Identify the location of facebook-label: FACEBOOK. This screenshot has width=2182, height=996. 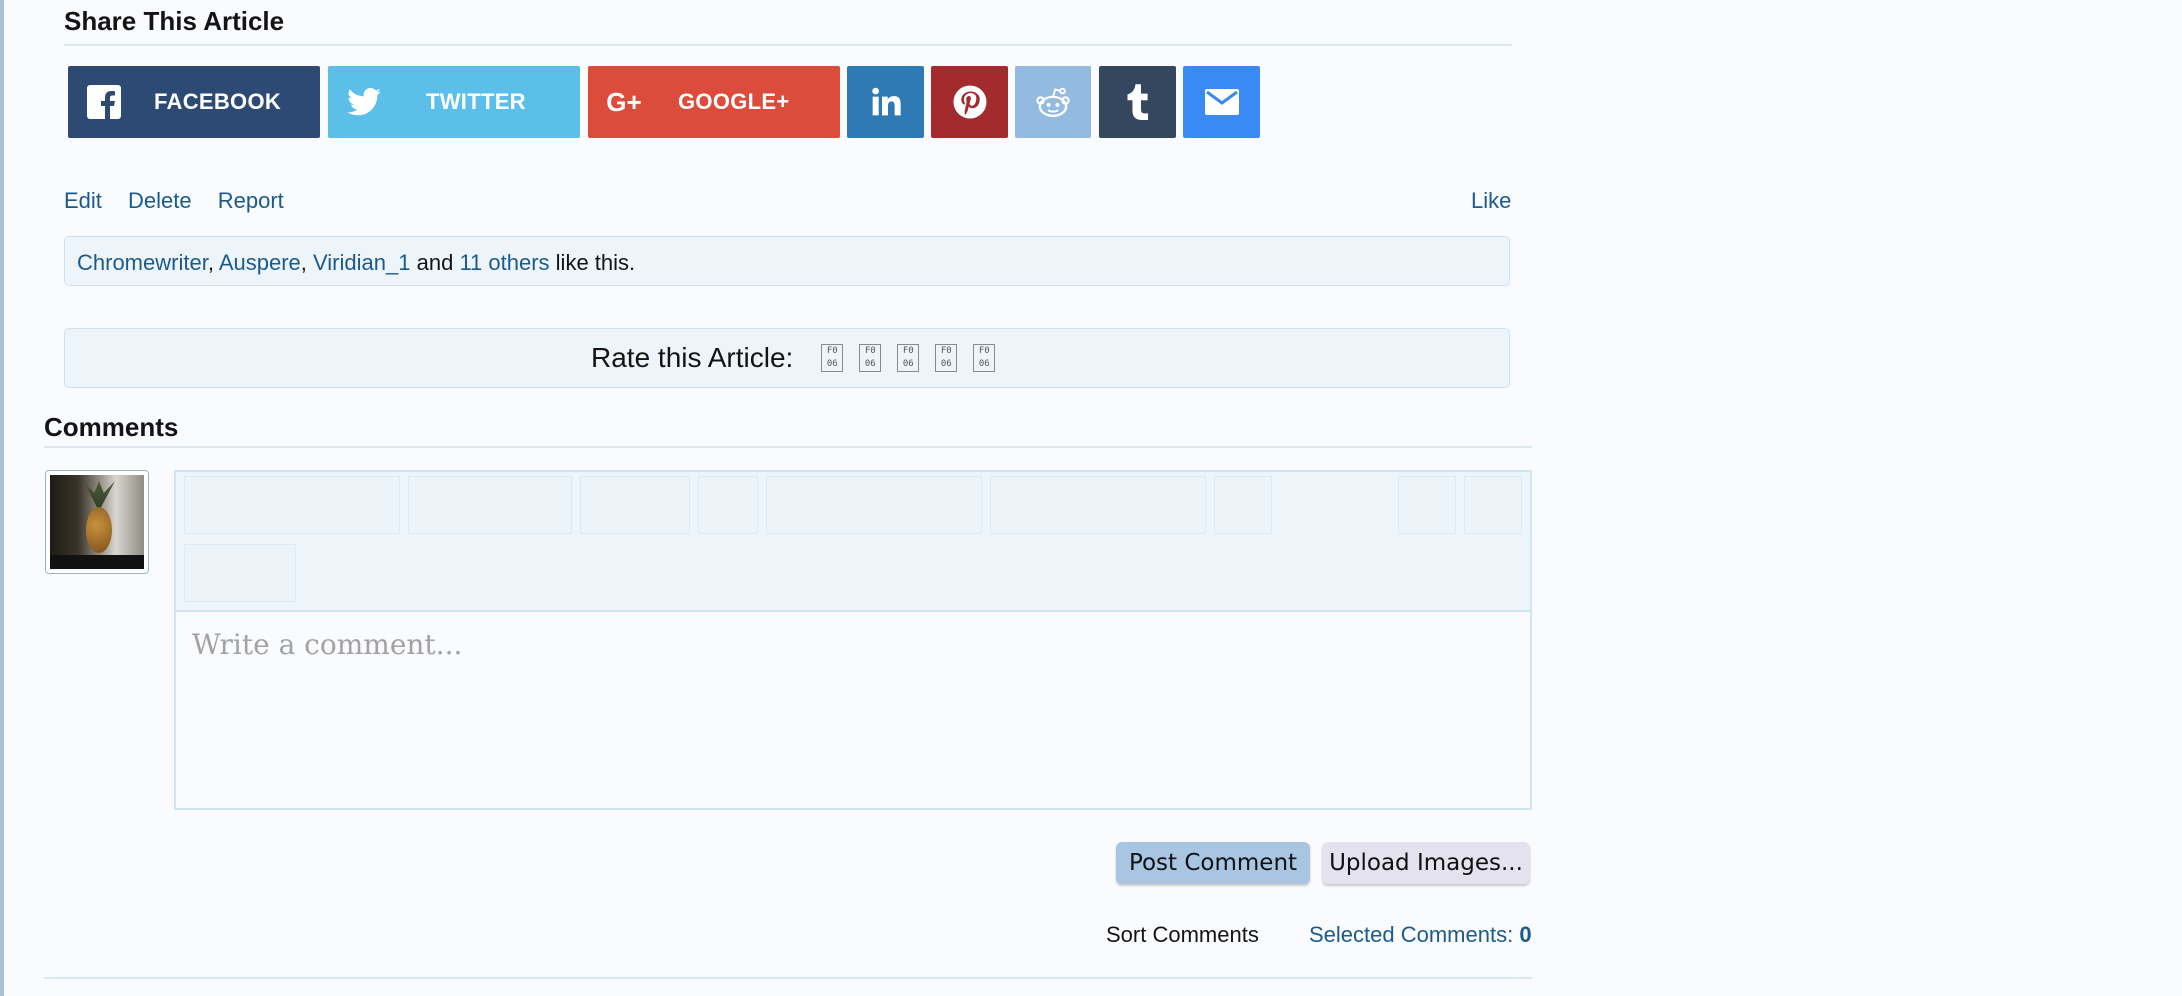
(218, 101).